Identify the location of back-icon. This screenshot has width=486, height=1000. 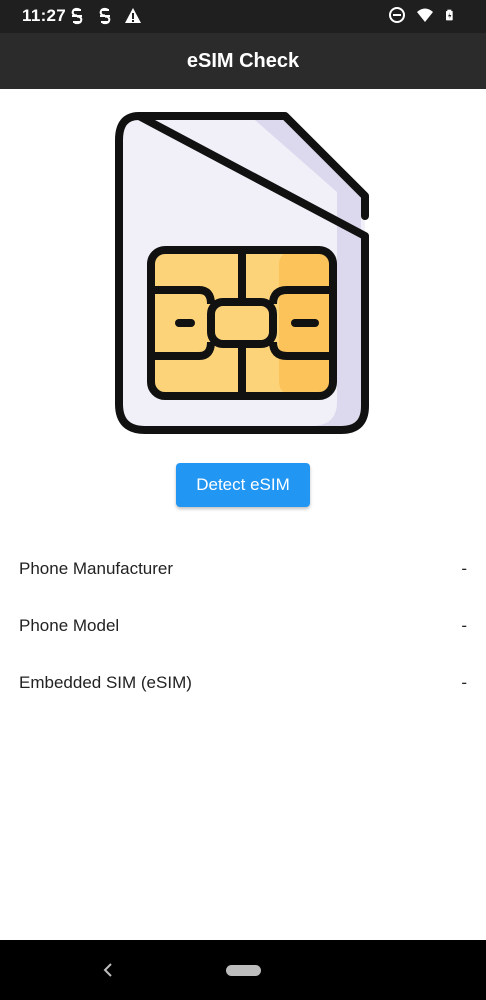
(108, 970).